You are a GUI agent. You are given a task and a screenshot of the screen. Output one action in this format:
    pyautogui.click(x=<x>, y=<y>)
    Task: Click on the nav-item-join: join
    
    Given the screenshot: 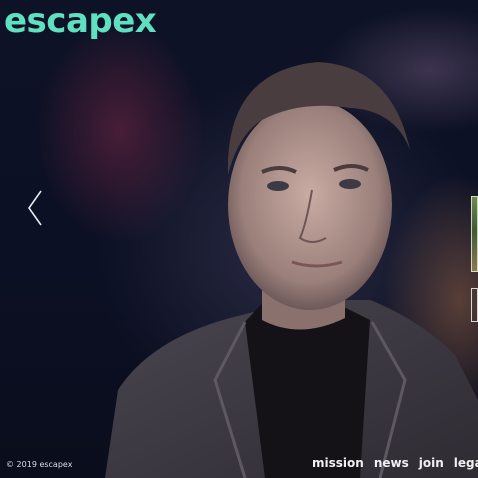 What is the action you would take?
    pyautogui.click(x=431, y=463)
    